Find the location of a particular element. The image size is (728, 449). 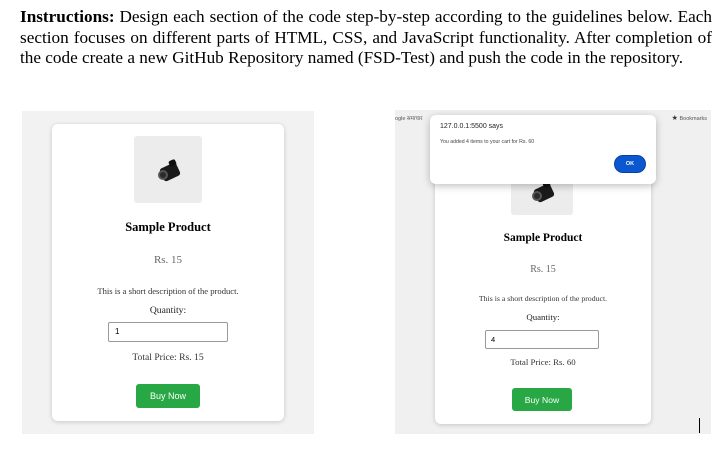

bookmarks-label: Bookmarks is located at coordinates (693, 119).